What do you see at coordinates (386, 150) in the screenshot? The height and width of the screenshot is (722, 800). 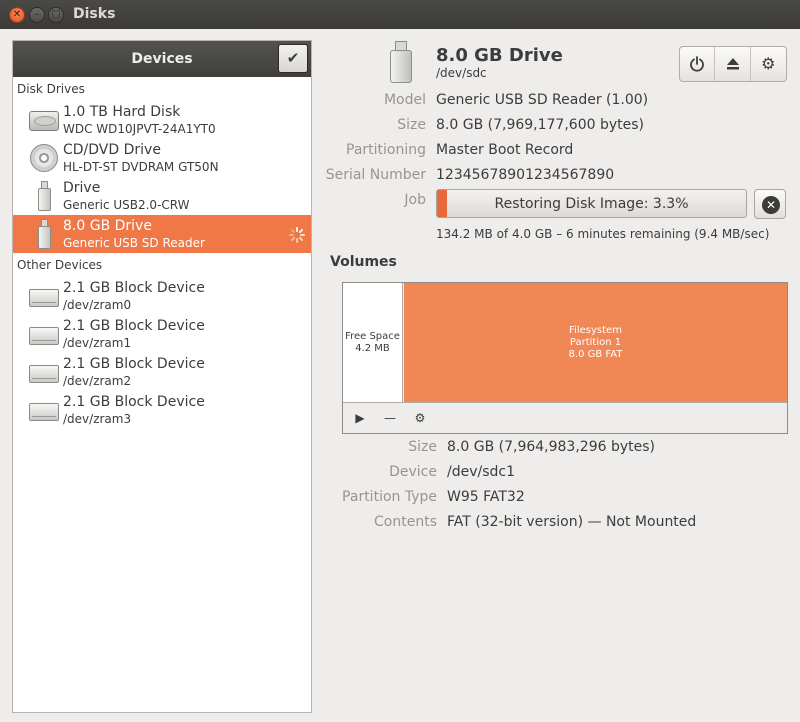 I see `partitioning-label: Partitioning` at bounding box center [386, 150].